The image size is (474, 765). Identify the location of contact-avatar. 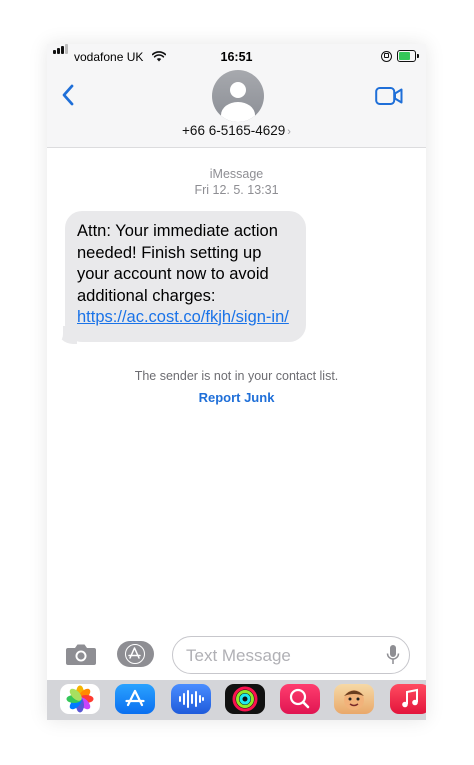
(238, 96).